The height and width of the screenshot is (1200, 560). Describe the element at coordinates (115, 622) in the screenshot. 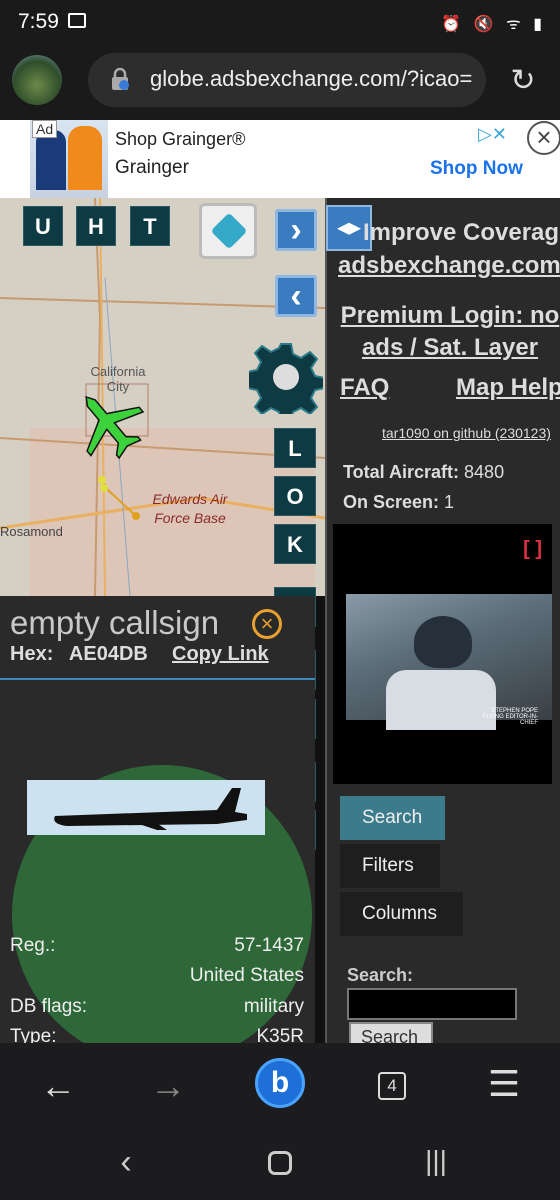

I see `callsign: empty callsign` at that location.